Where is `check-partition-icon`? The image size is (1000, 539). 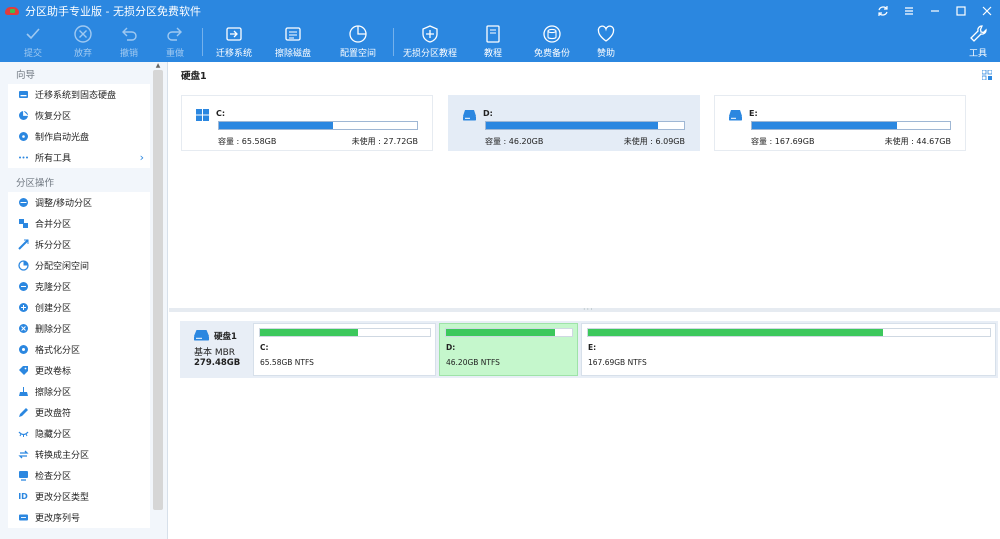 check-partition-icon is located at coordinates (23, 476).